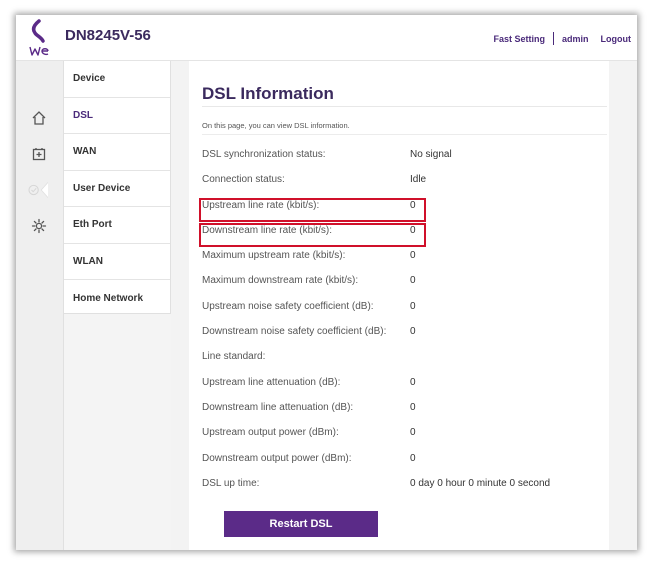 Image resolution: width=652 pixels, height=569 pixels. What do you see at coordinates (404, 363) in the screenshot?
I see `info-row-line-standard: Line standard:` at bounding box center [404, 363].